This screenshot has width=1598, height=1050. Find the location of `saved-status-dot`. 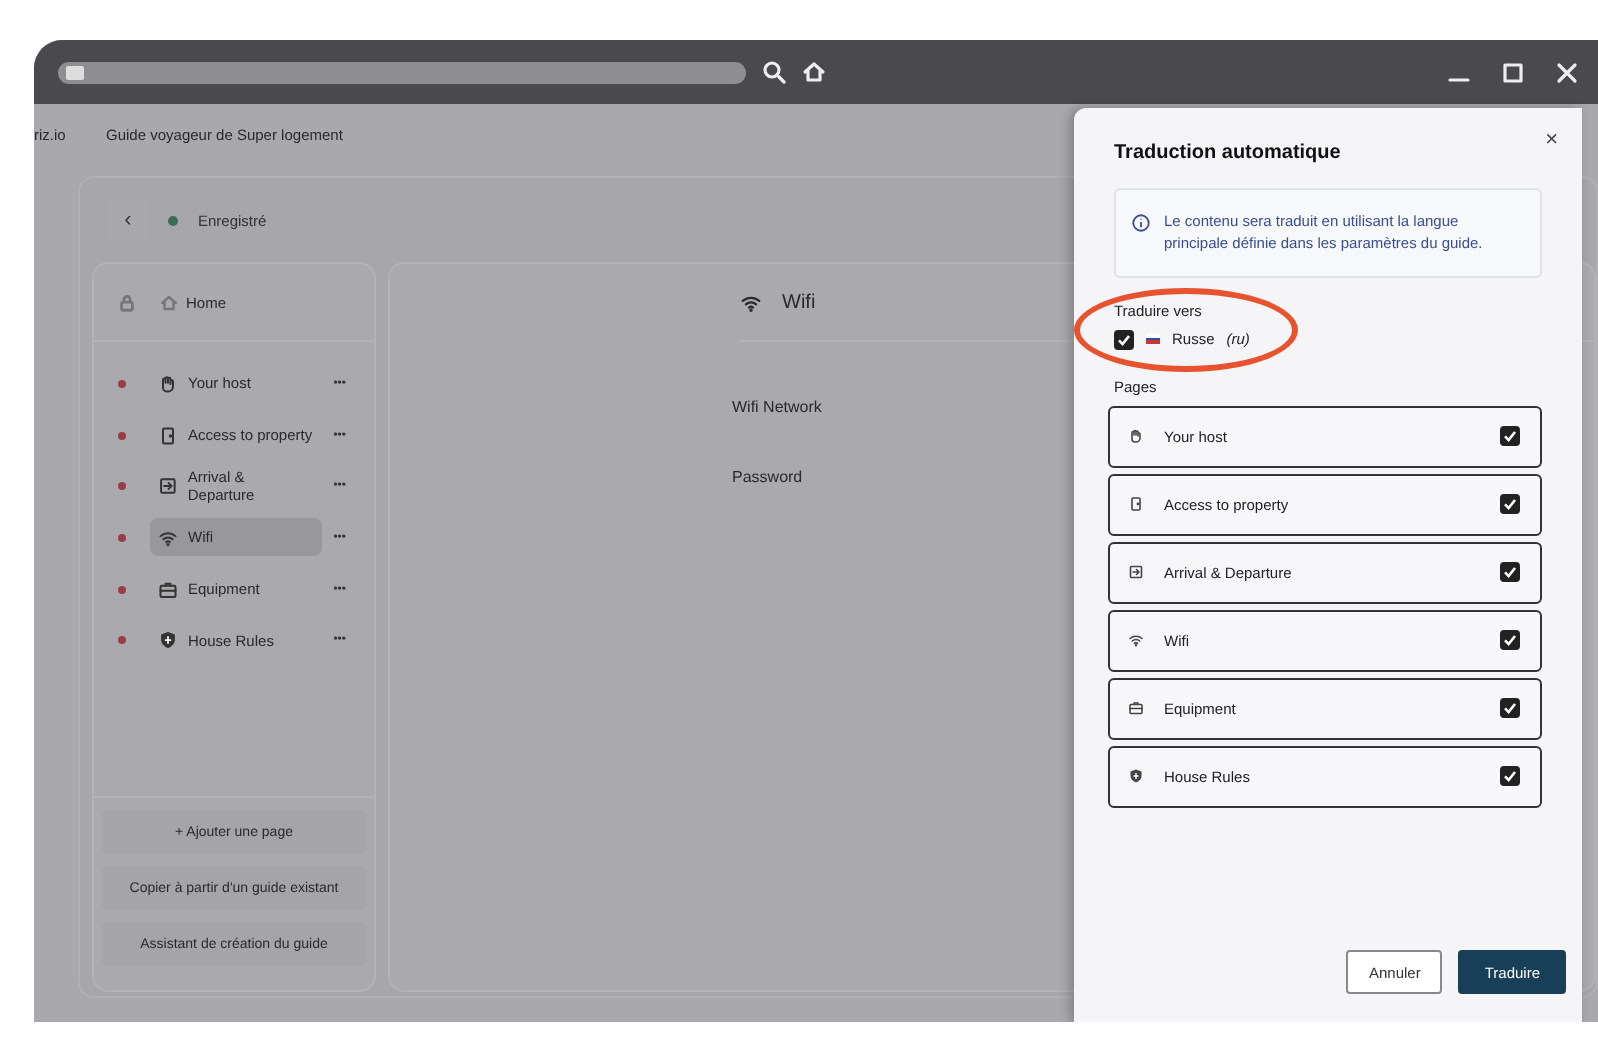

saved-status-dot is located at coordinates (173, 220).